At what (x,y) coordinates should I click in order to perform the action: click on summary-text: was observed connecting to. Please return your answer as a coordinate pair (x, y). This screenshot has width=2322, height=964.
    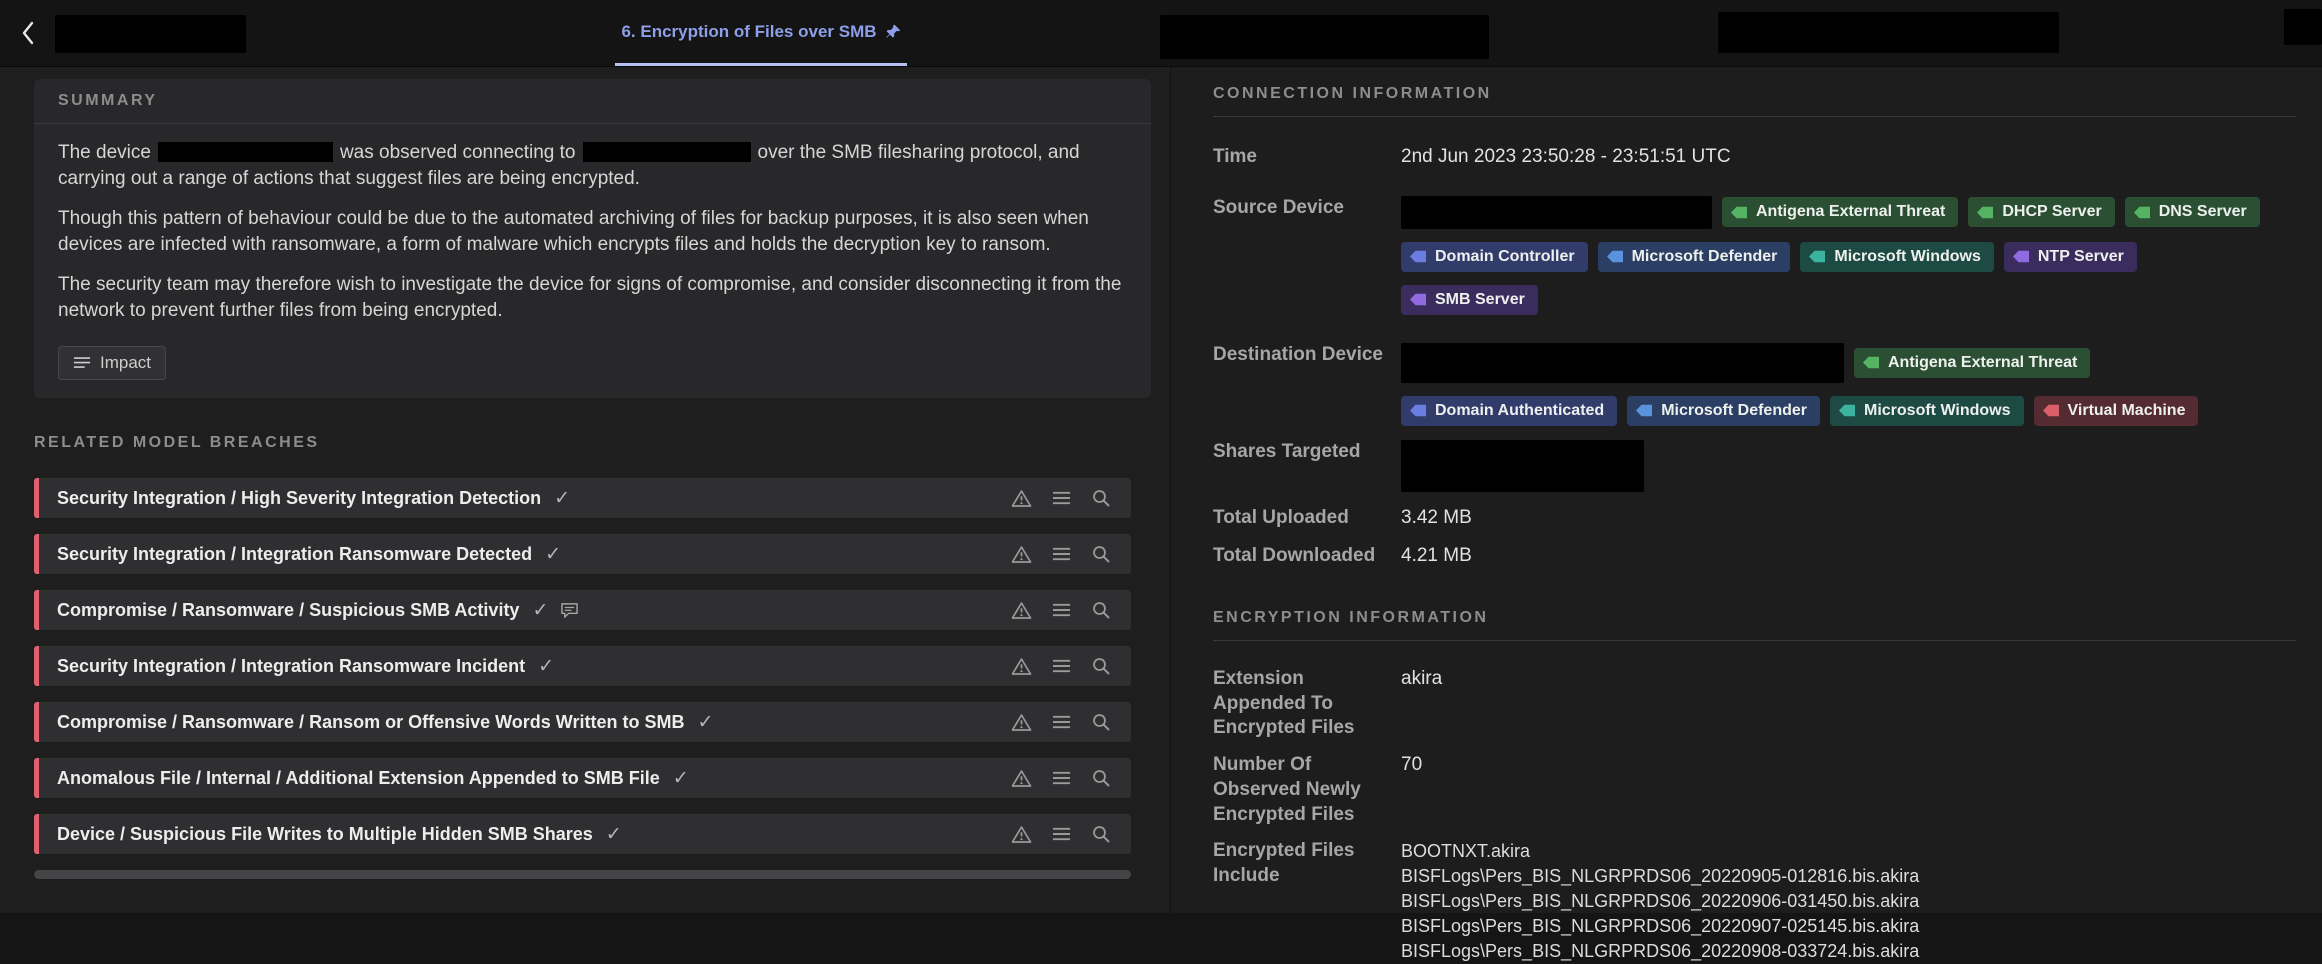
    Looking at the image, I should click on (457, 152).